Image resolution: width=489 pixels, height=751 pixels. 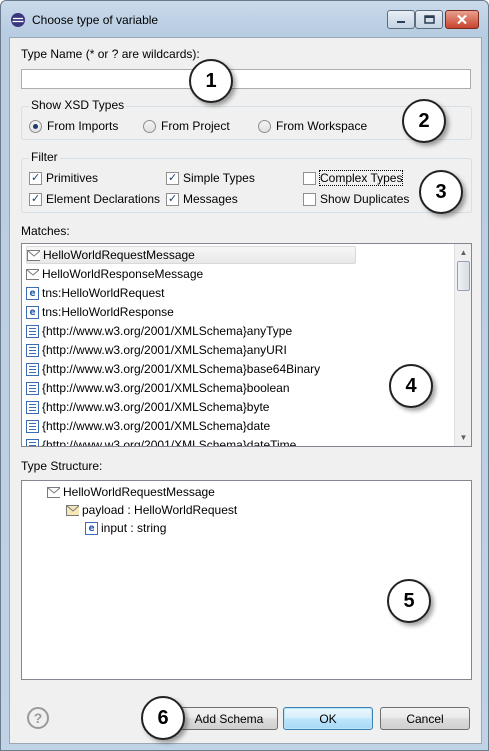 I want to click on maximize-button, so click(x=429, y=19).